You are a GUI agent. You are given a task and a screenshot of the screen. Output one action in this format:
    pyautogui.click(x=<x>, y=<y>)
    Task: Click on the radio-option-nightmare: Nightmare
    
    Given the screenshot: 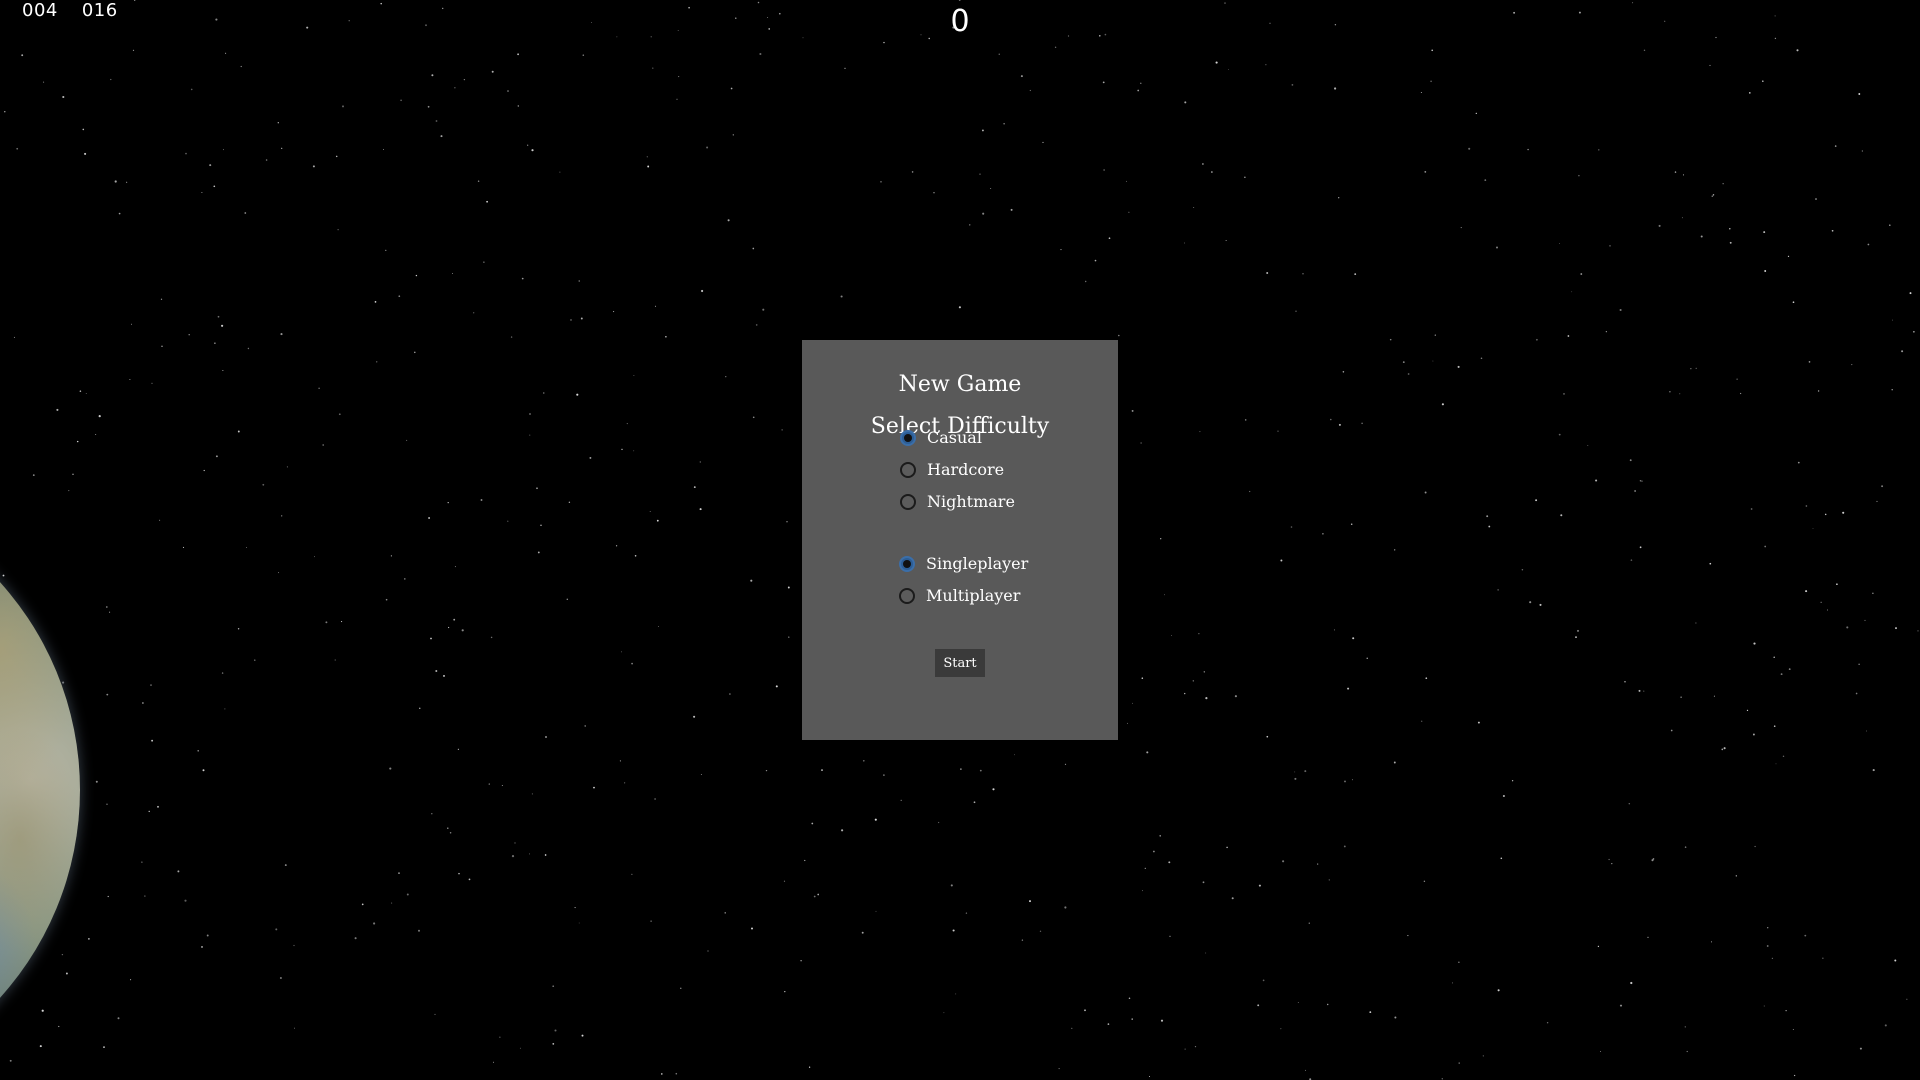 What is the action you would take?
    pyautogui.click(x=957, y=501)
    